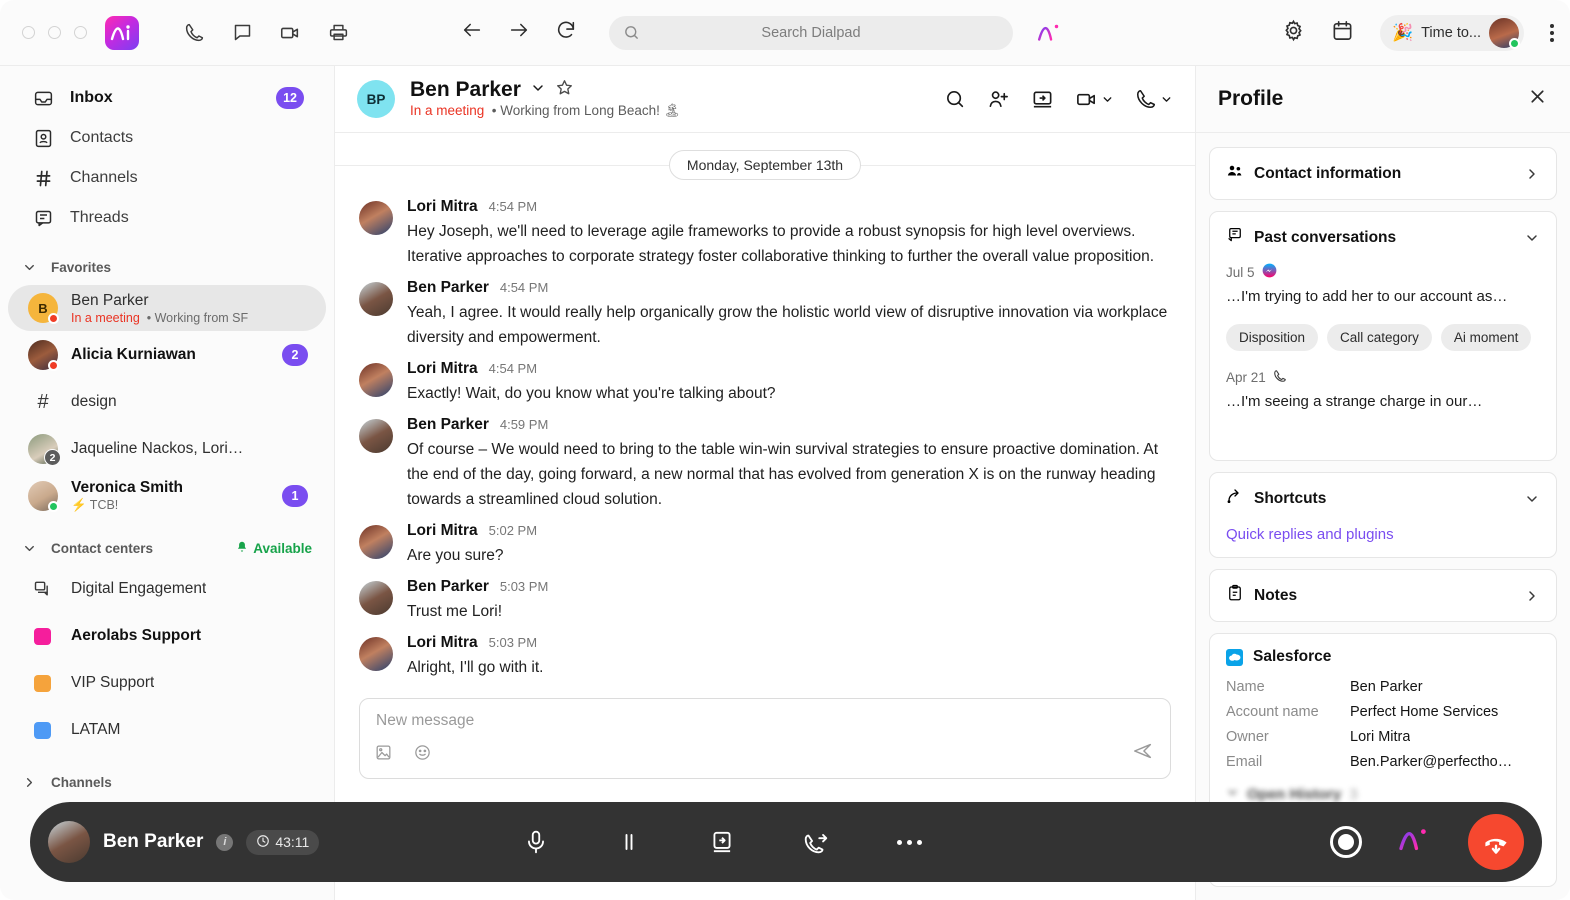  What do you see at coordinates (1383, 534) in the screenshot?
I see `quick-replies-link: Quick replies and plugins` at bounding box center [1383, 534].